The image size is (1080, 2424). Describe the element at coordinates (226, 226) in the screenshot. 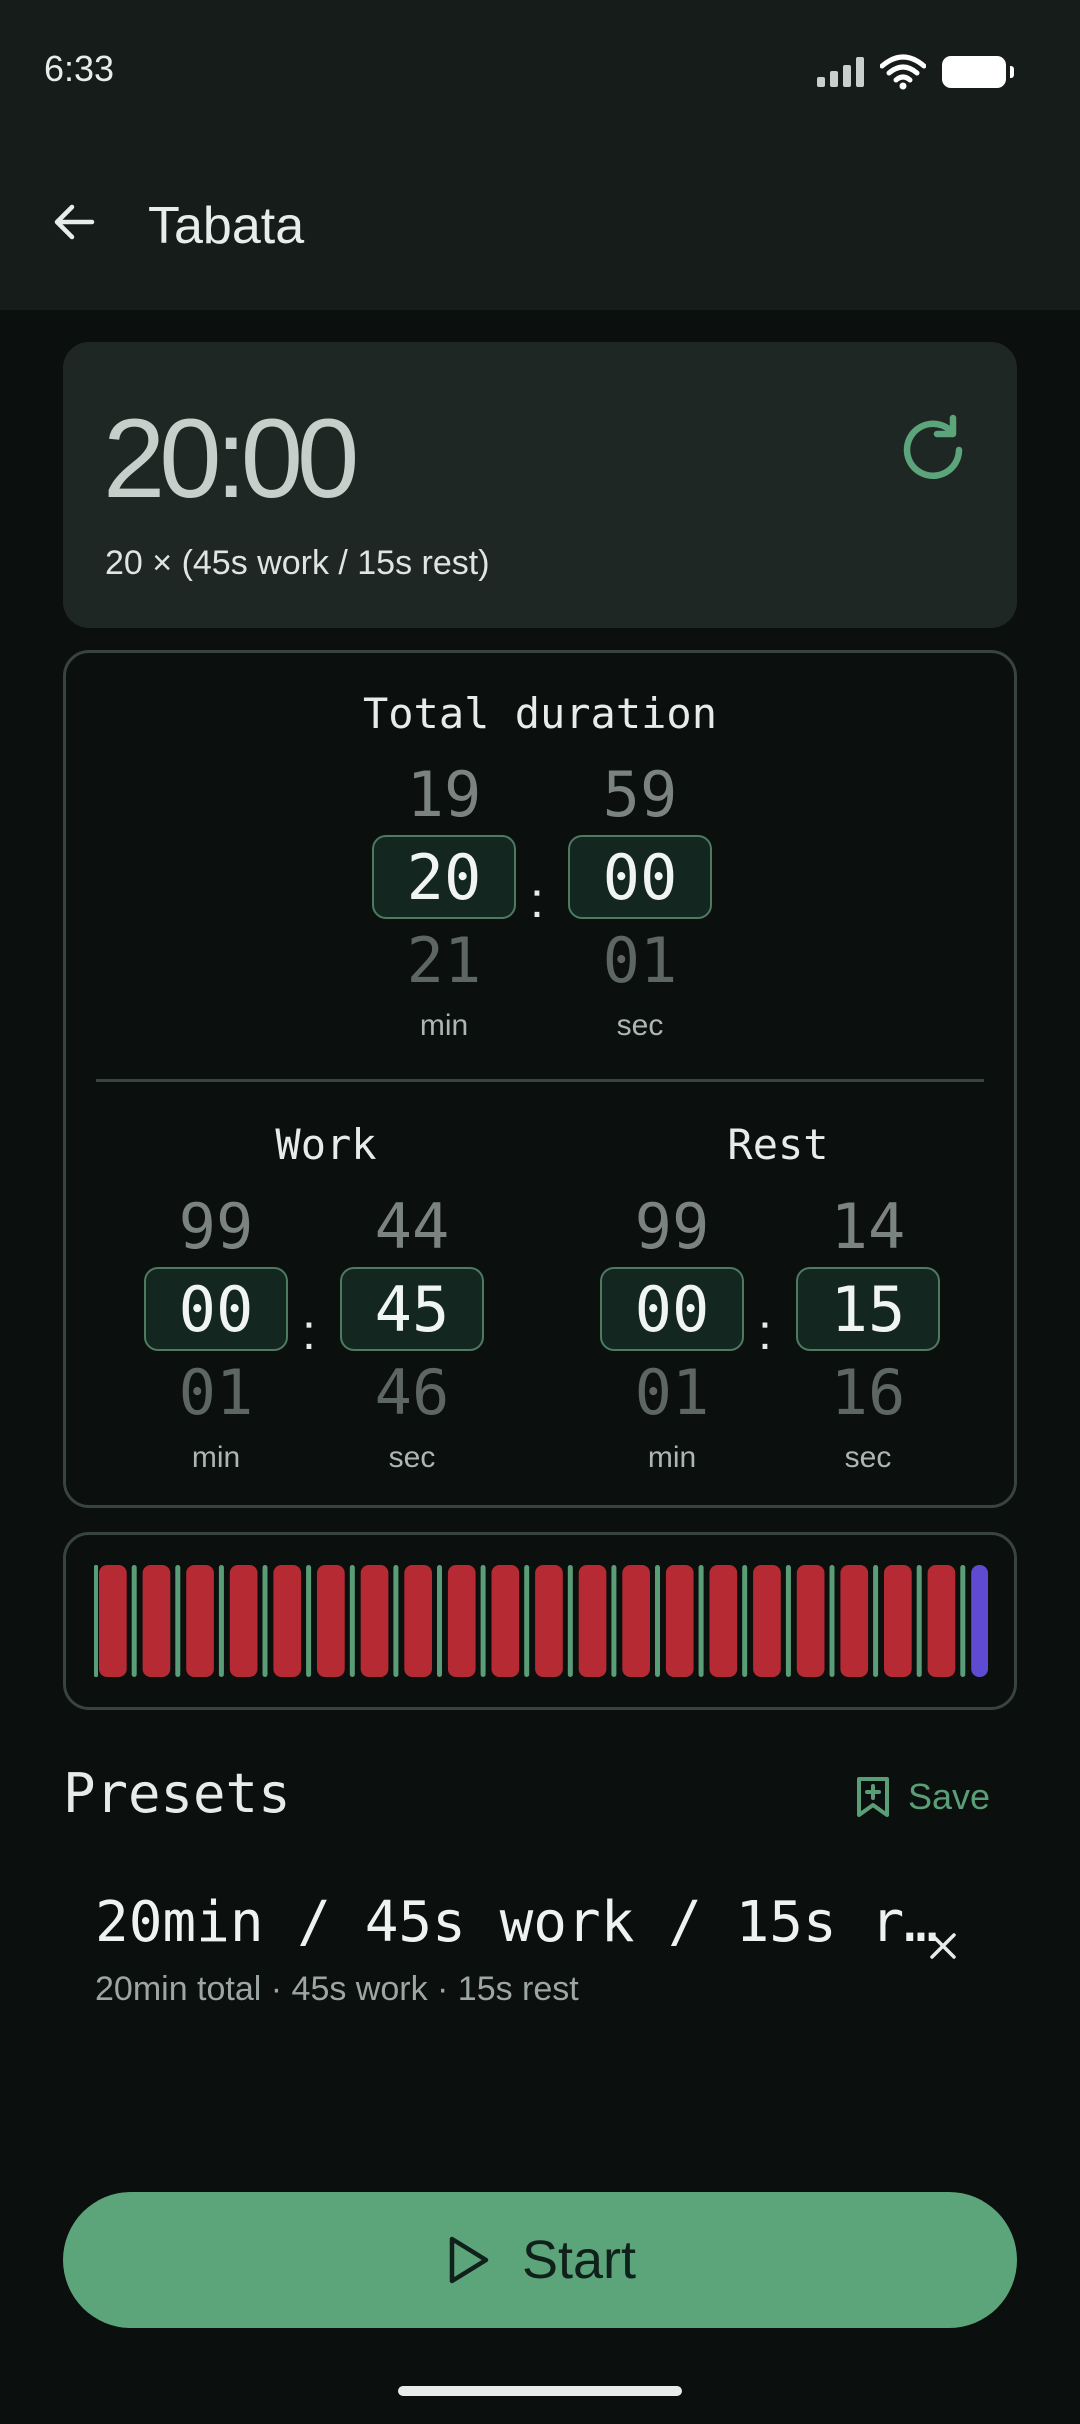

I see `page-title: Tabata` at that location.